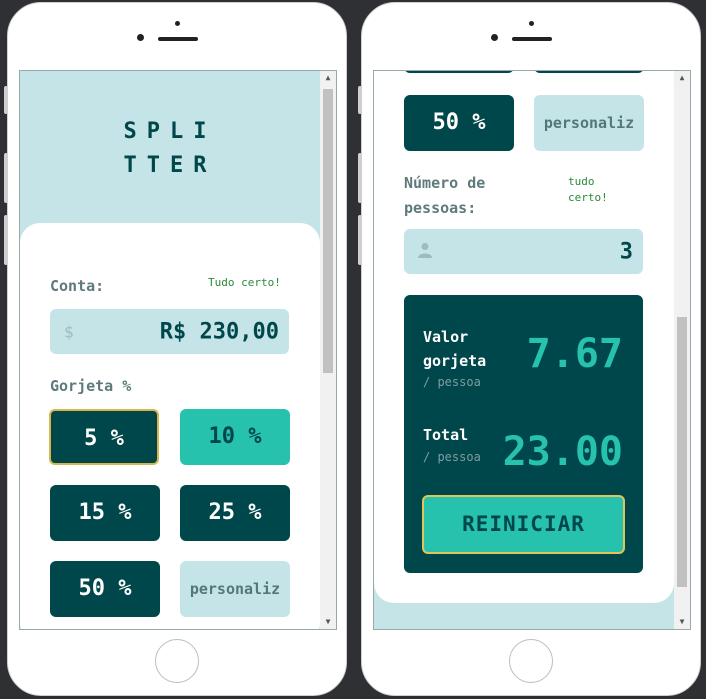 The height and width of the screenshot is (699, 706). What do you see at coordinates (170, 165) in the screenshot?
I see `app-logo-line2: TTER` at bounding box center [170, 165].